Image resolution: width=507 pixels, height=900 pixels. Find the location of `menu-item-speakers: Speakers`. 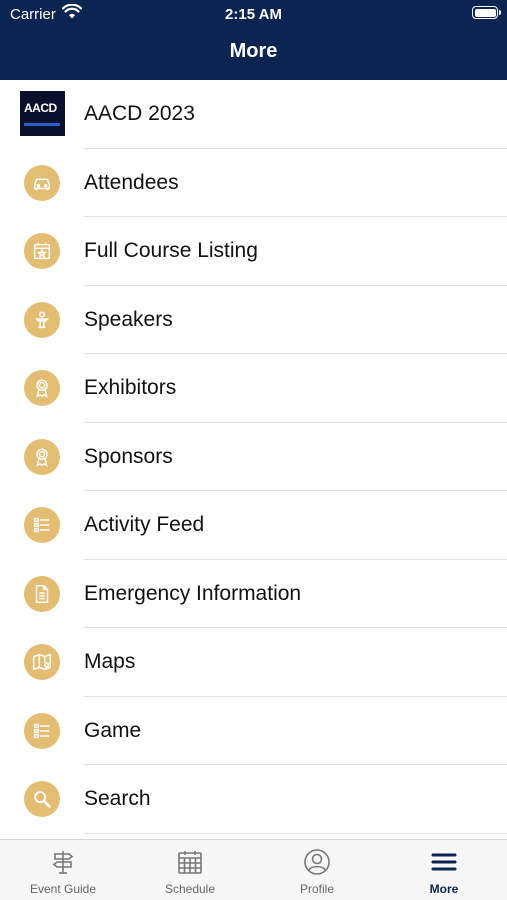

menu-item-speakers: Speakers is located at coordinates (253, 320).